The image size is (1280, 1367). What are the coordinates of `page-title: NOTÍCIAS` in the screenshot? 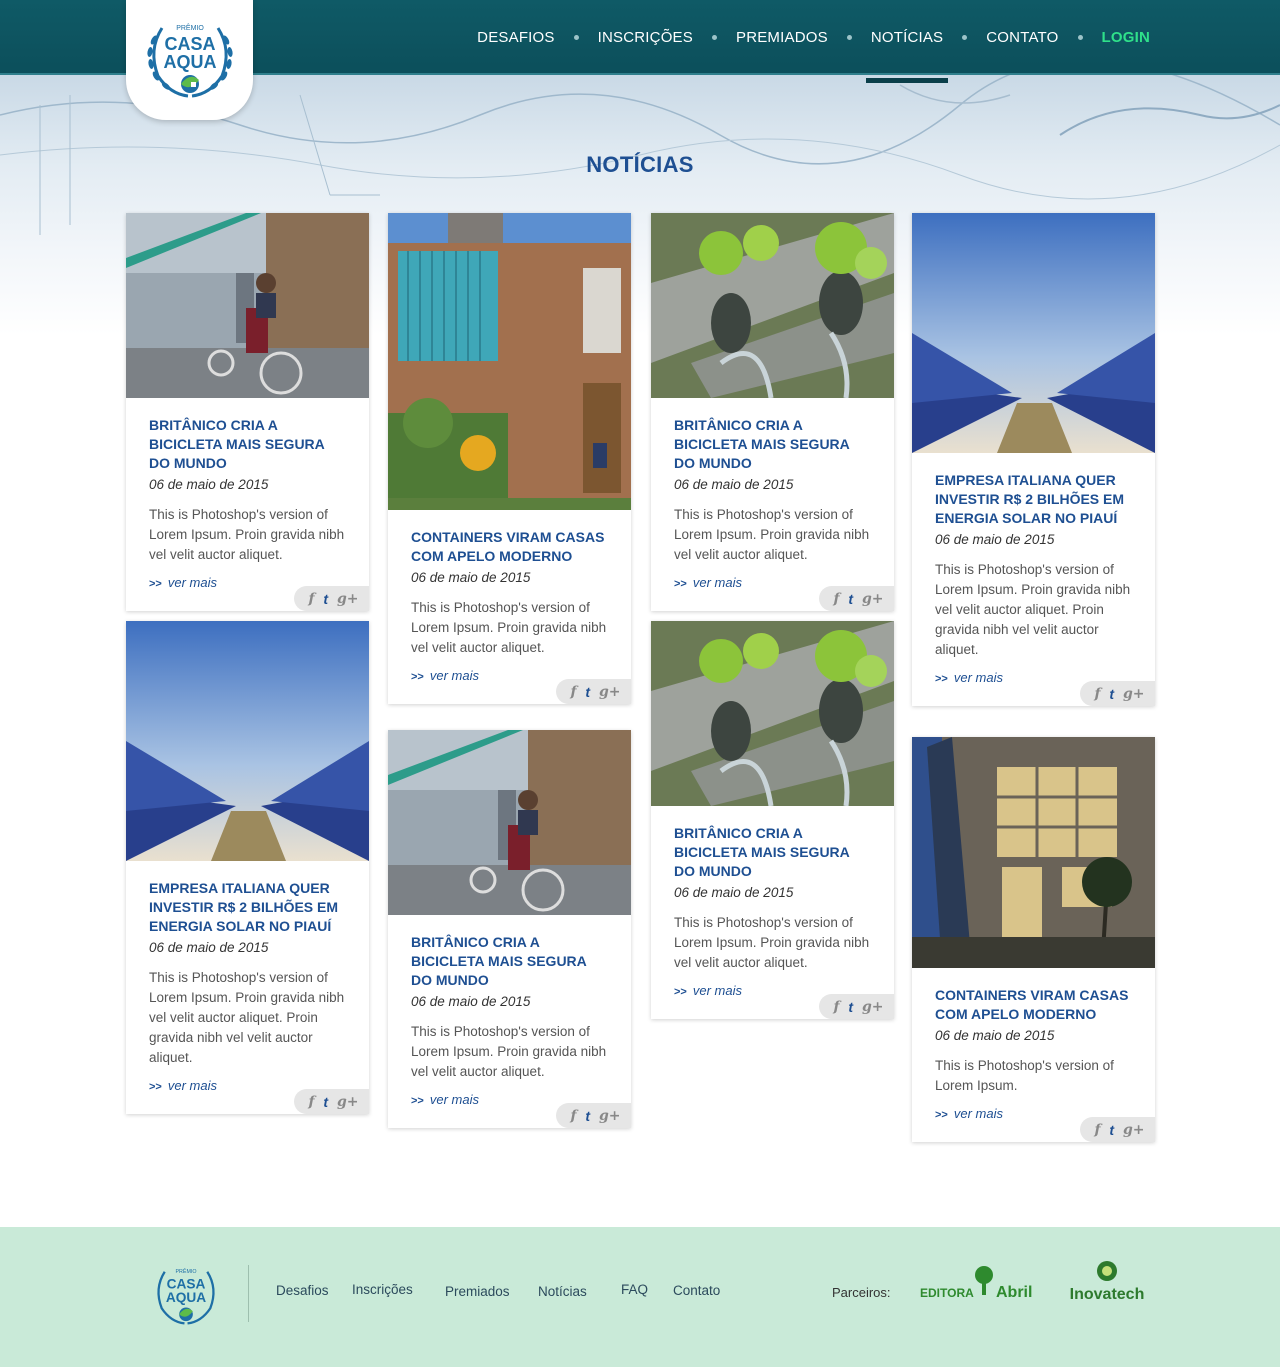 It's located at (640, 164).